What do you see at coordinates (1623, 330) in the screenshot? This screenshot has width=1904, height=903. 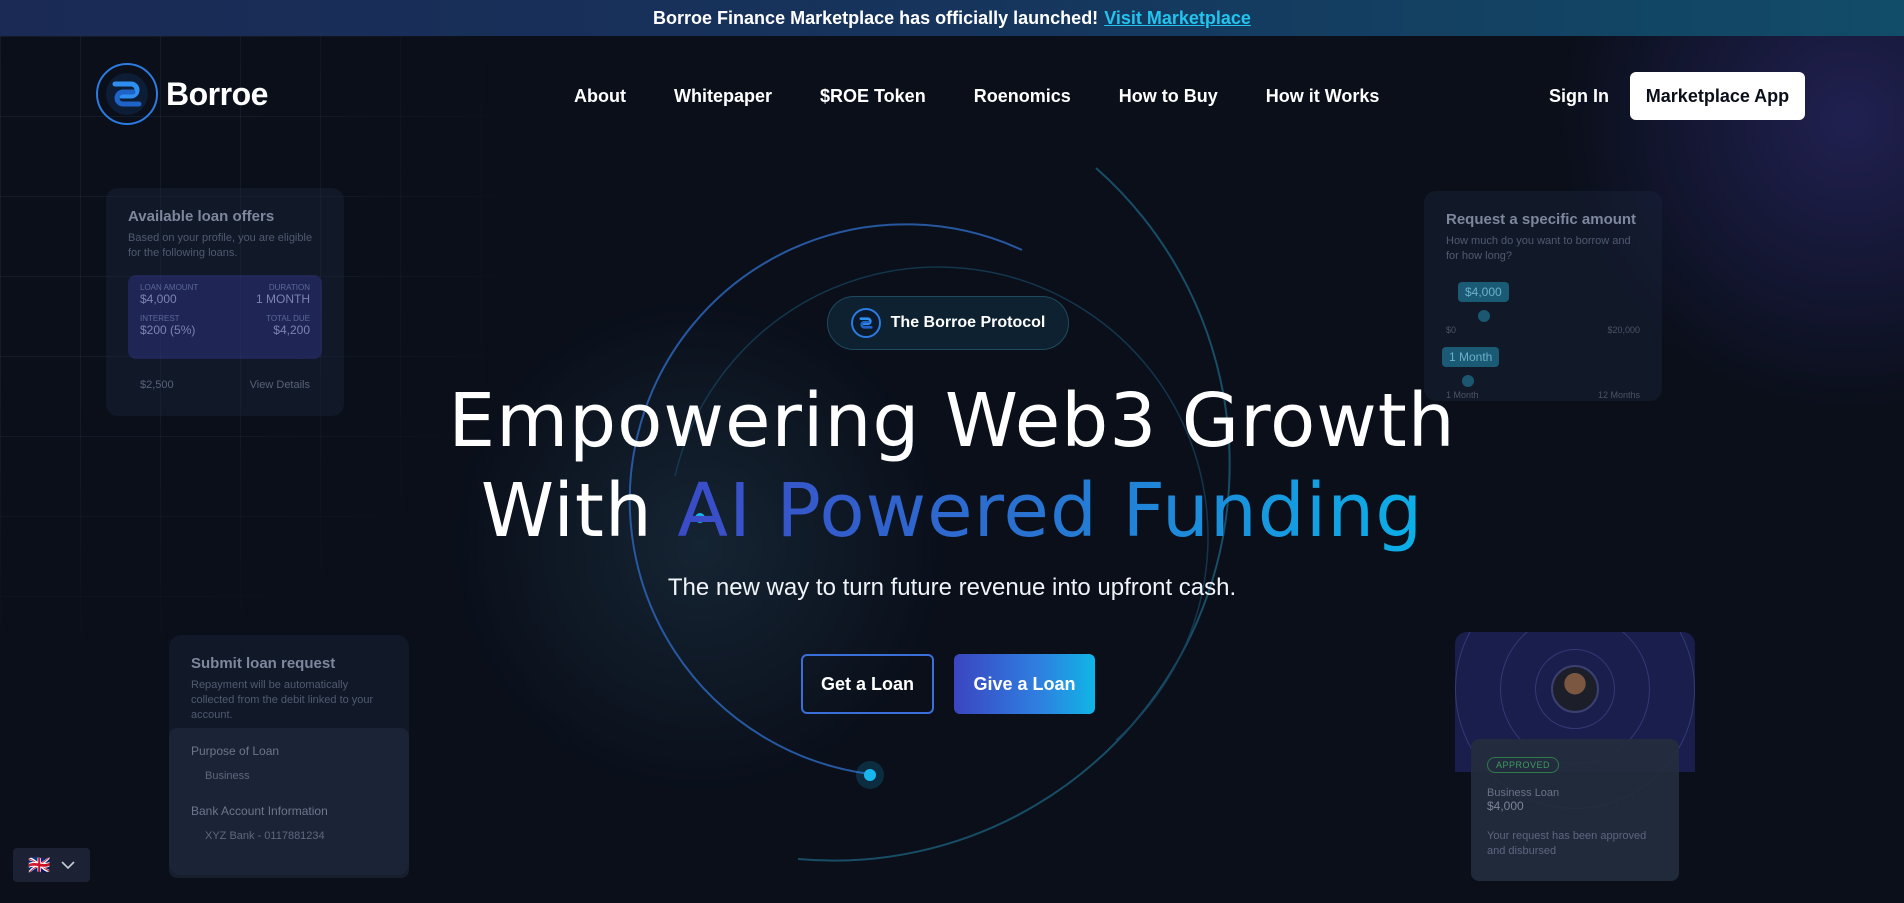 I see `amount-max-label: $20,000` at bounding box center [1623, 330].